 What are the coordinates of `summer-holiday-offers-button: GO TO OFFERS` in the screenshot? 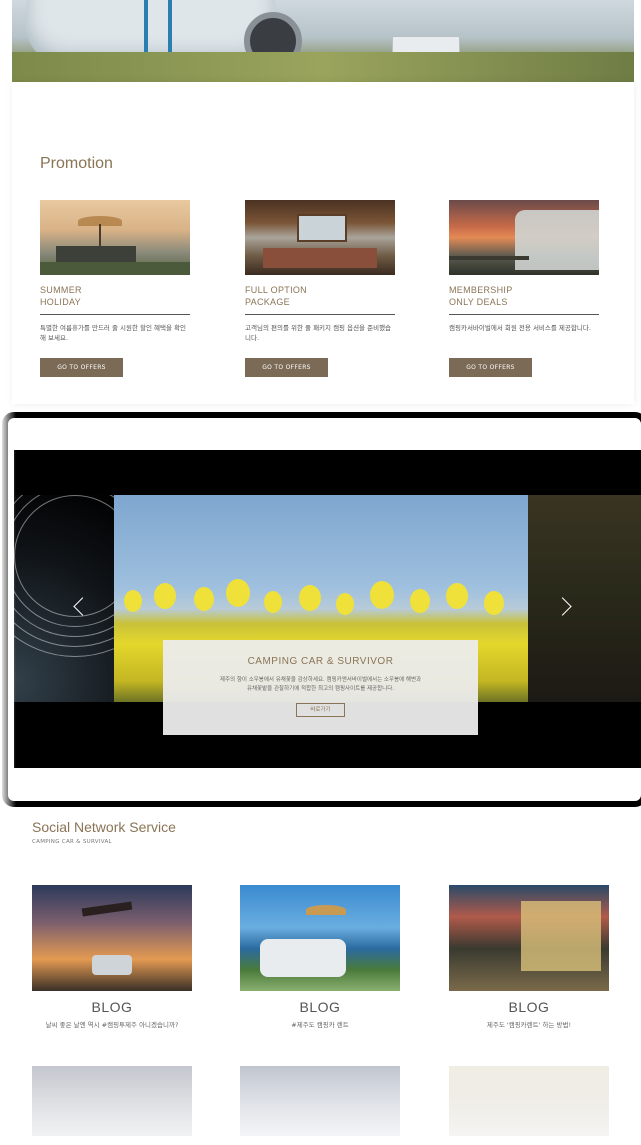 It's located at (81, 367).